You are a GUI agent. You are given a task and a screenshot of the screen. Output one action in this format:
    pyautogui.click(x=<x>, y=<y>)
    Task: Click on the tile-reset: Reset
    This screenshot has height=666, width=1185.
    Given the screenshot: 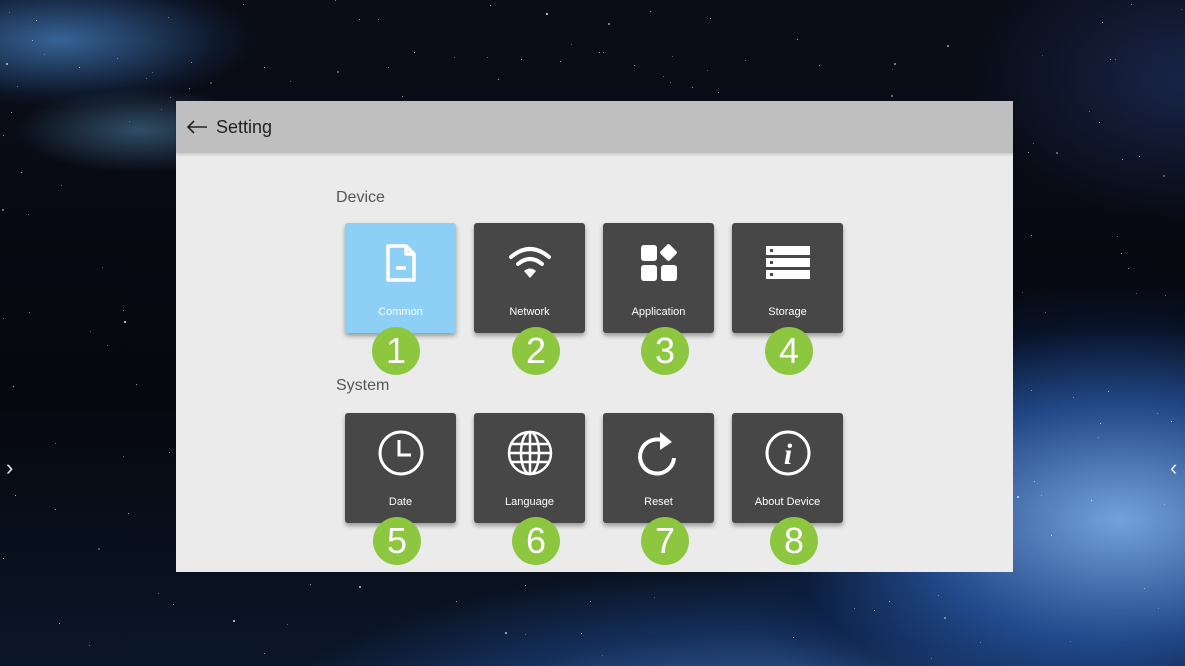 What is the action you would take?
    pyautogui.click(x=658, y=468)
    